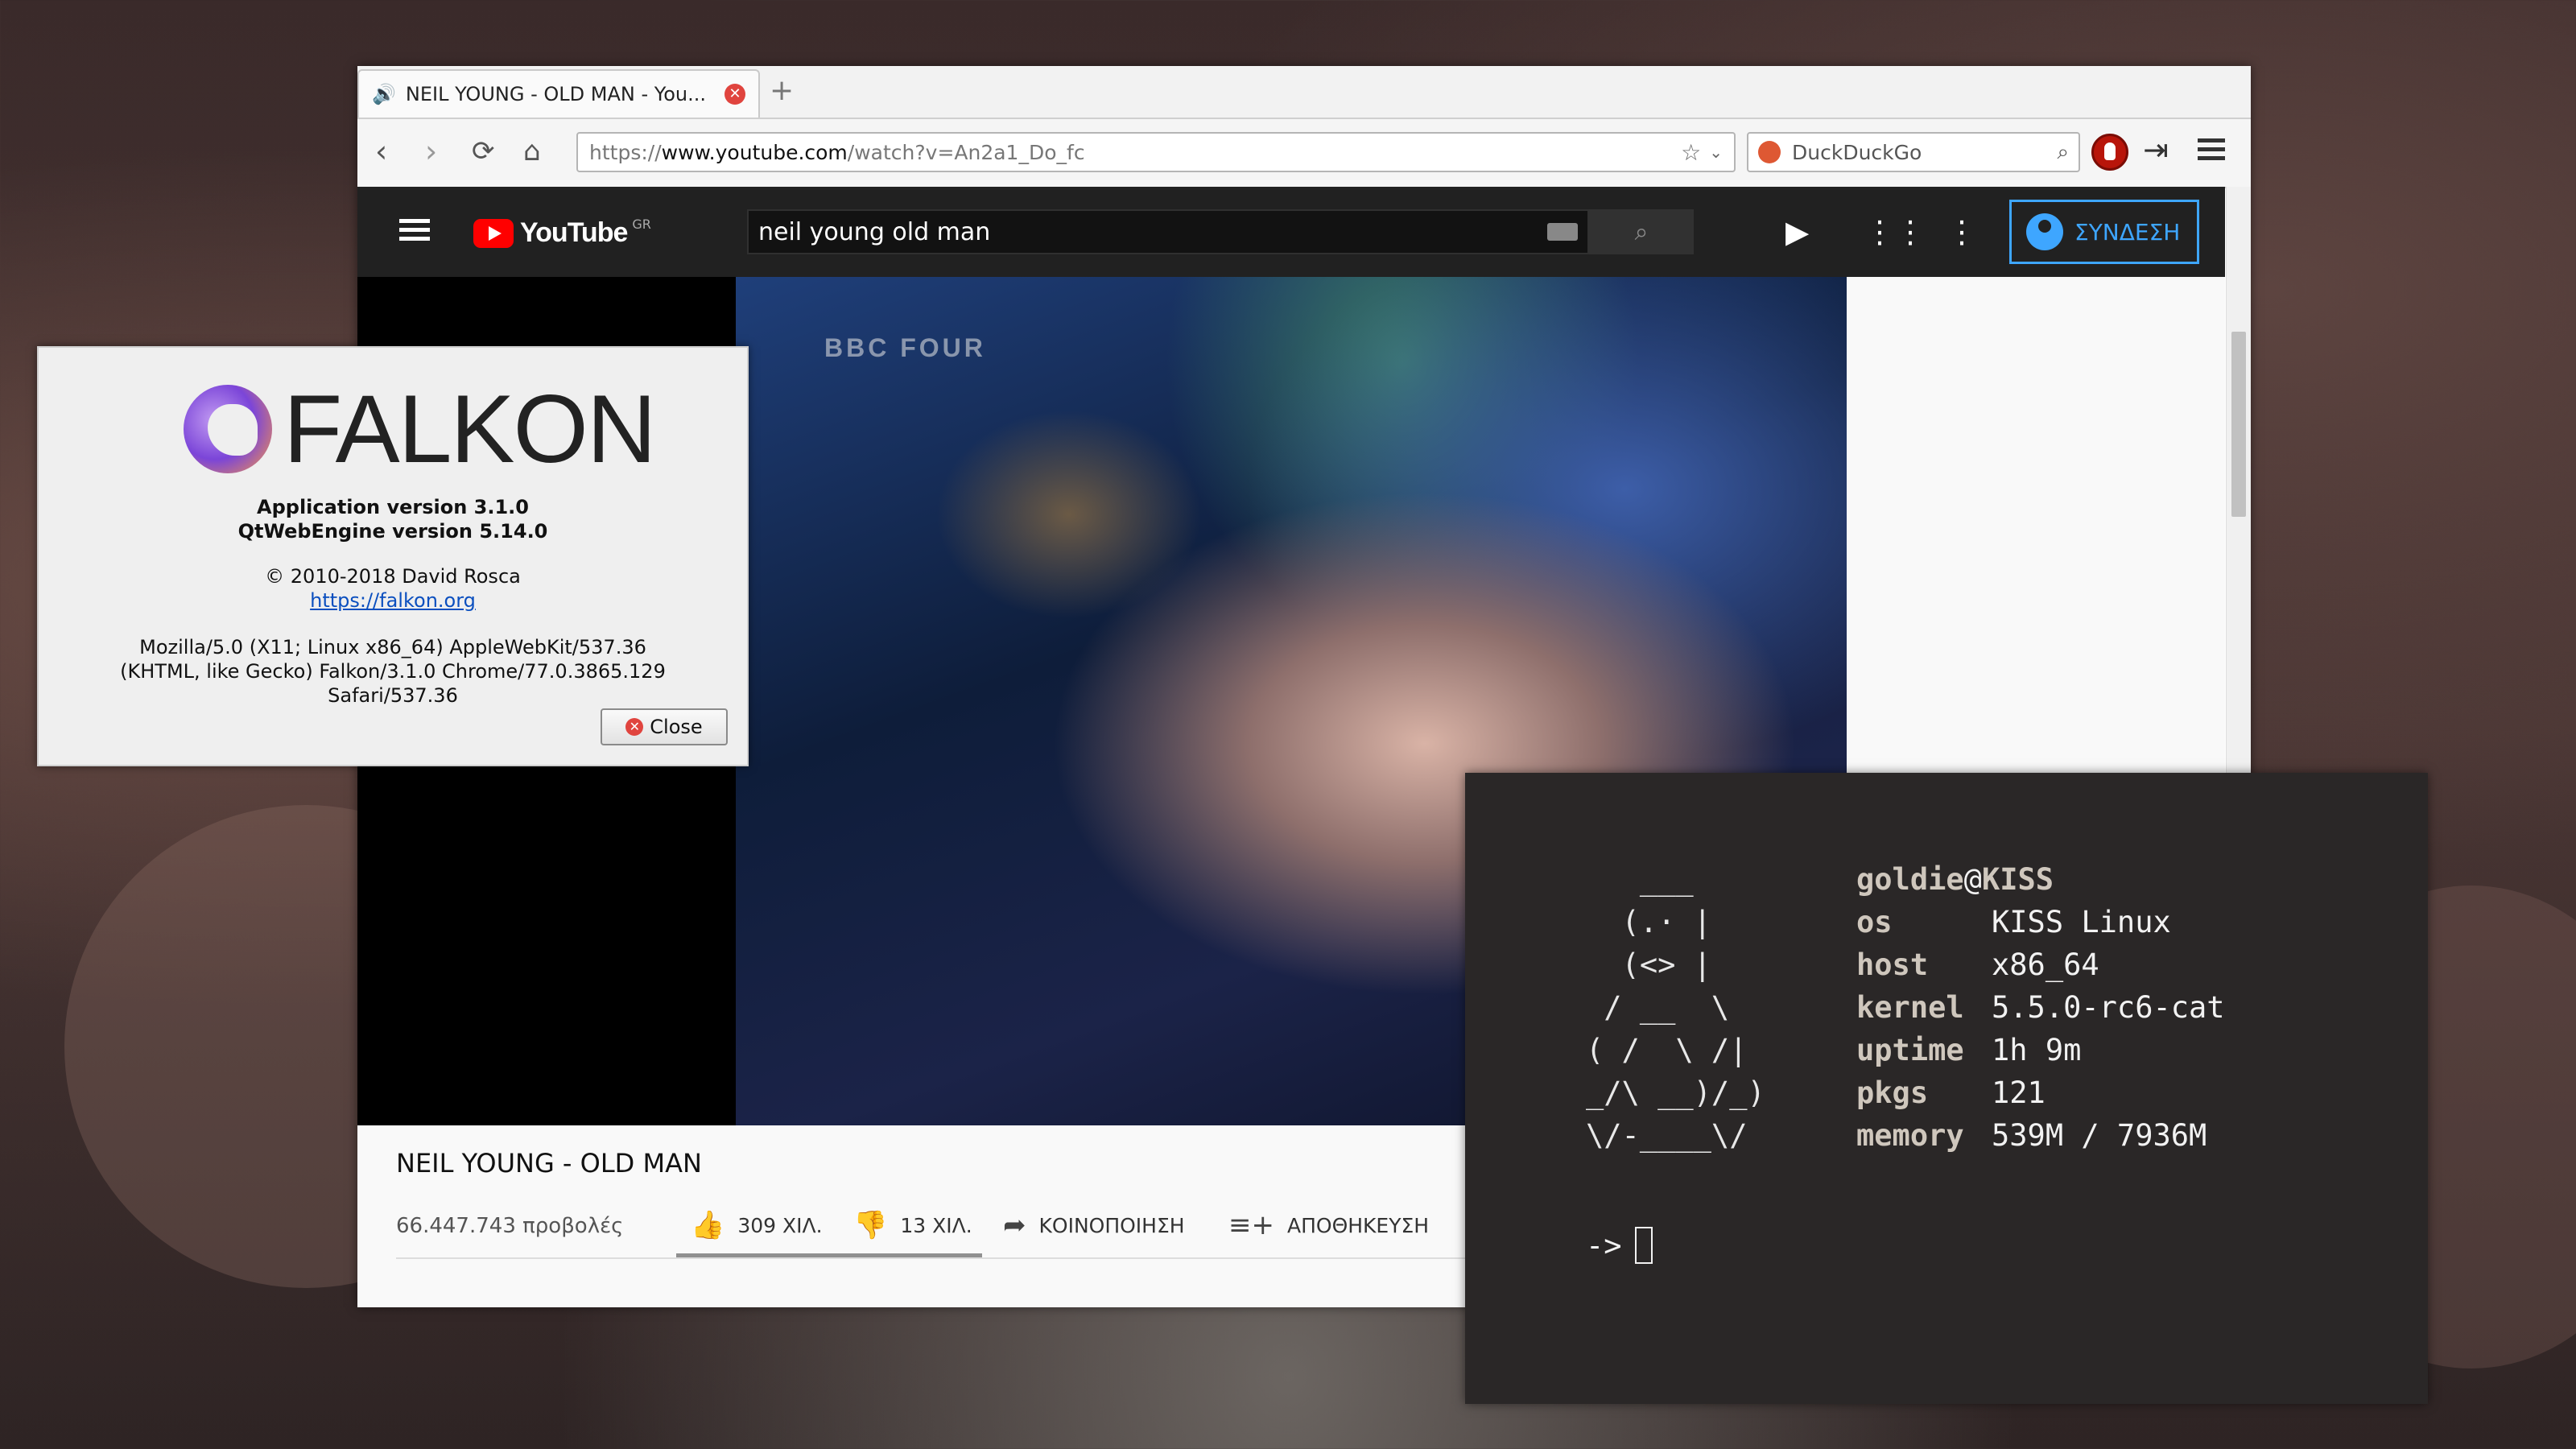 The width and height of the screenshot is (2576, 1449). I want to click on share-button: ➦ ΚΟΙΝΟΠΟΙΗΣΗ, so click(1094, 1225).